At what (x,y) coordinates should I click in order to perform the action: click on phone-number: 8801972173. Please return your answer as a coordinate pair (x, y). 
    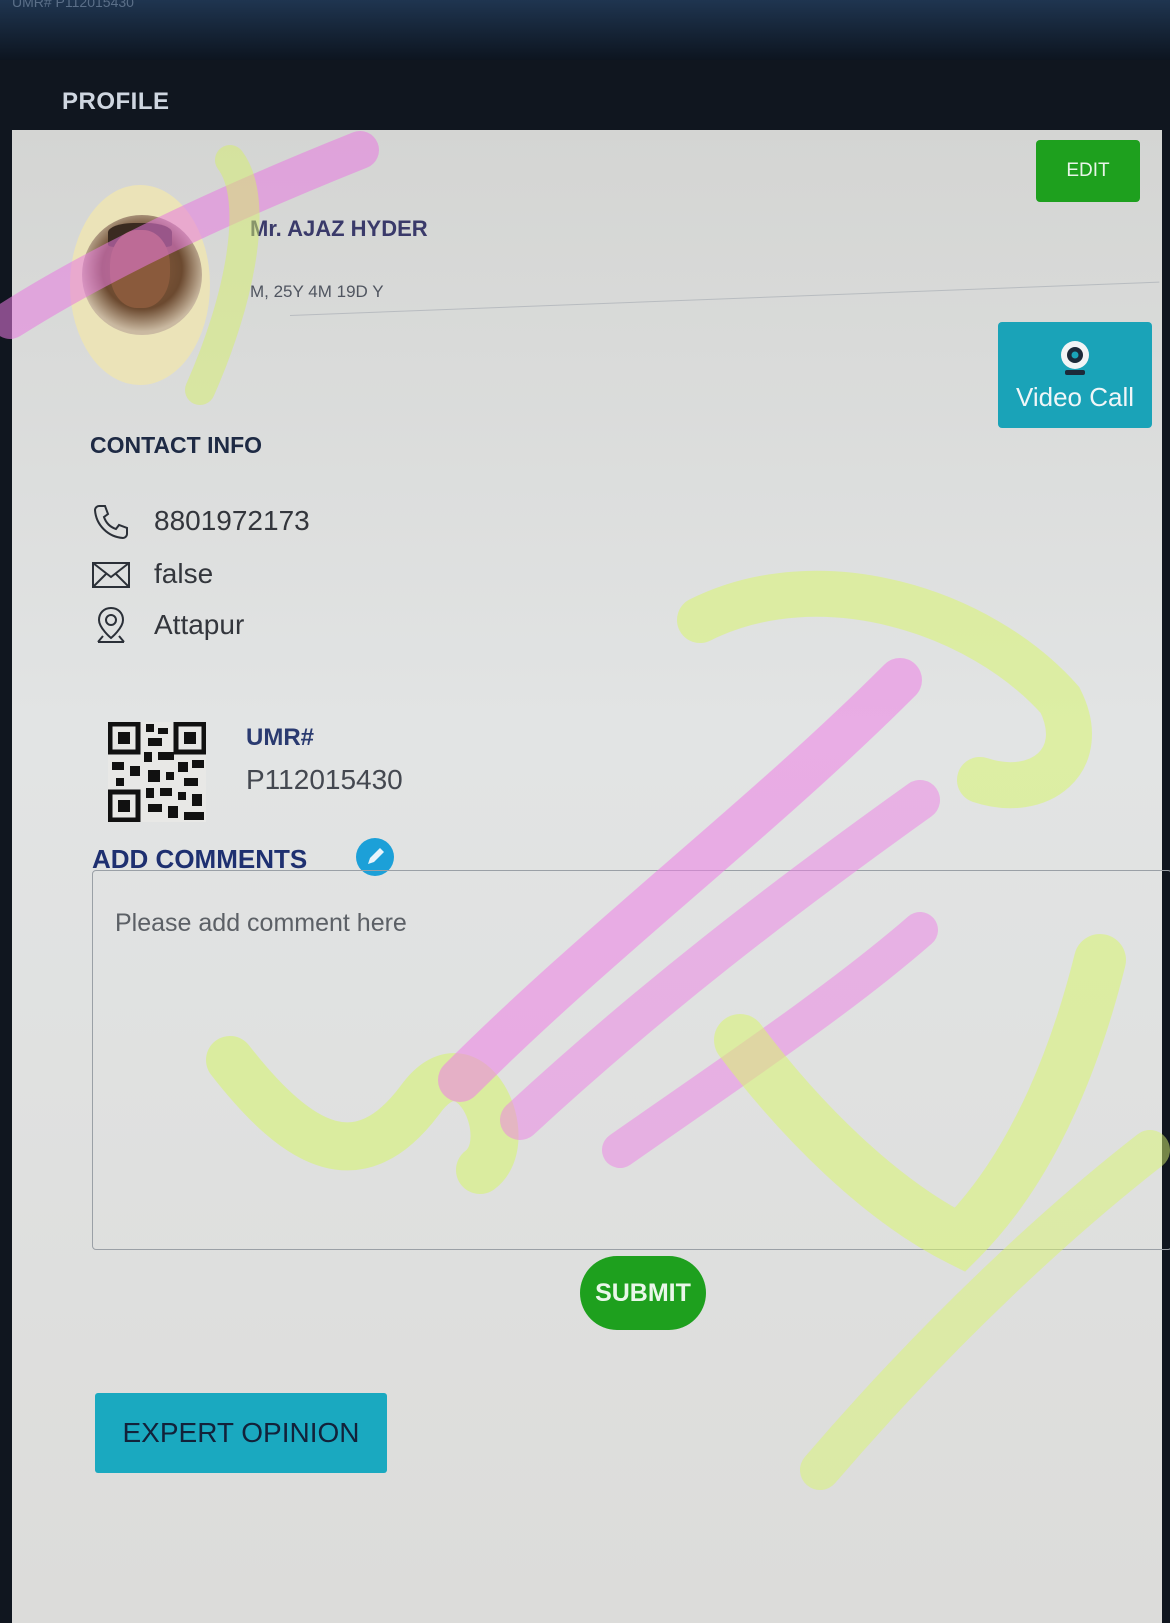
    Looking at the image, I should click on (232, 520).